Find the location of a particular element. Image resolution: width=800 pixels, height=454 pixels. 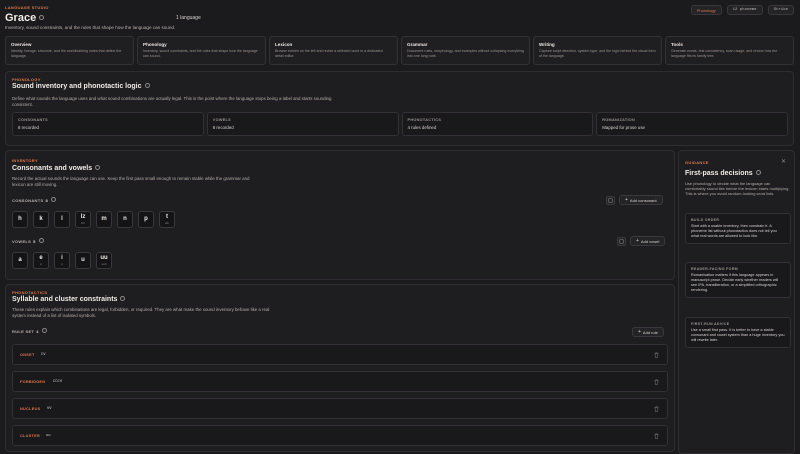

guidance-card-title: FIRST-RUN ADVICE is located at coordinates (710, 324).